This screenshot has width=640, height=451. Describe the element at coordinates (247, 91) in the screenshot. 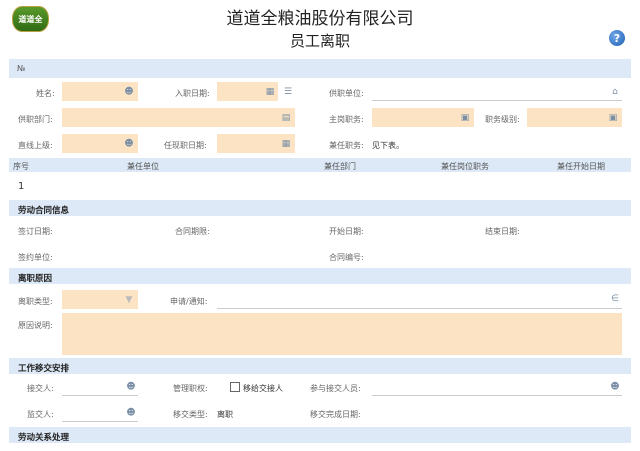

I see `entry-date-field: ▦` at that location.